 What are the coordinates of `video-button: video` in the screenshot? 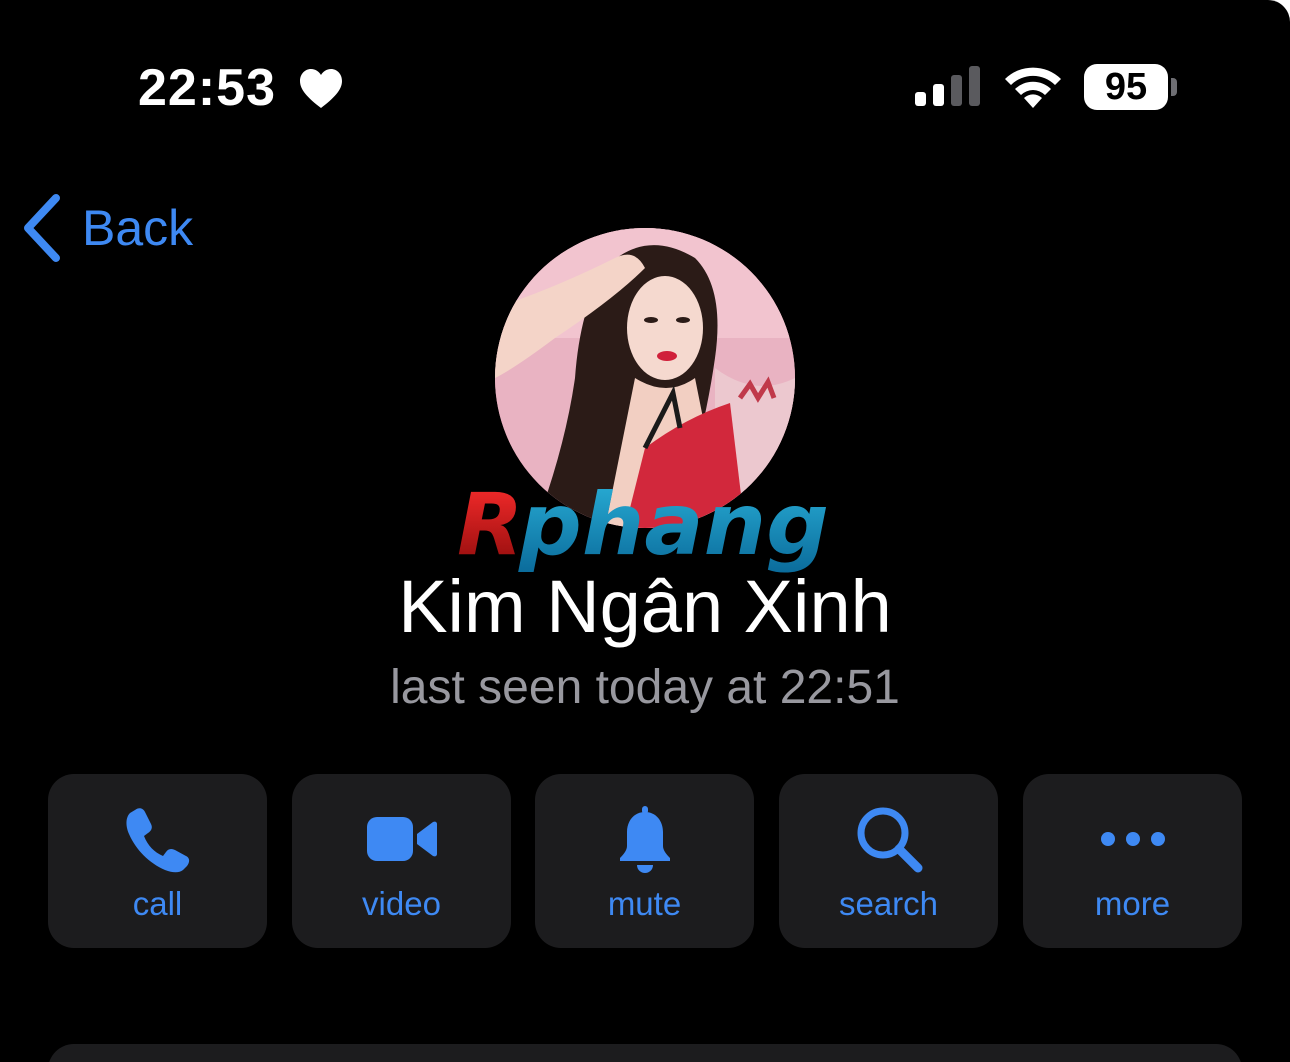 It's located at (401, 861).